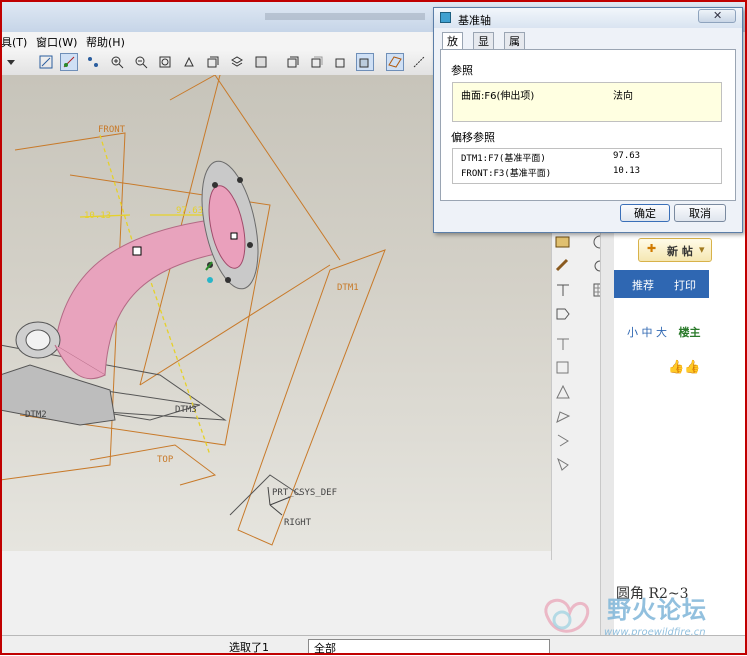  What do you see at coordinates (445, 17) in the screenshot?
I see `datum-axis-icon-small` at bounding box center [445, 17].